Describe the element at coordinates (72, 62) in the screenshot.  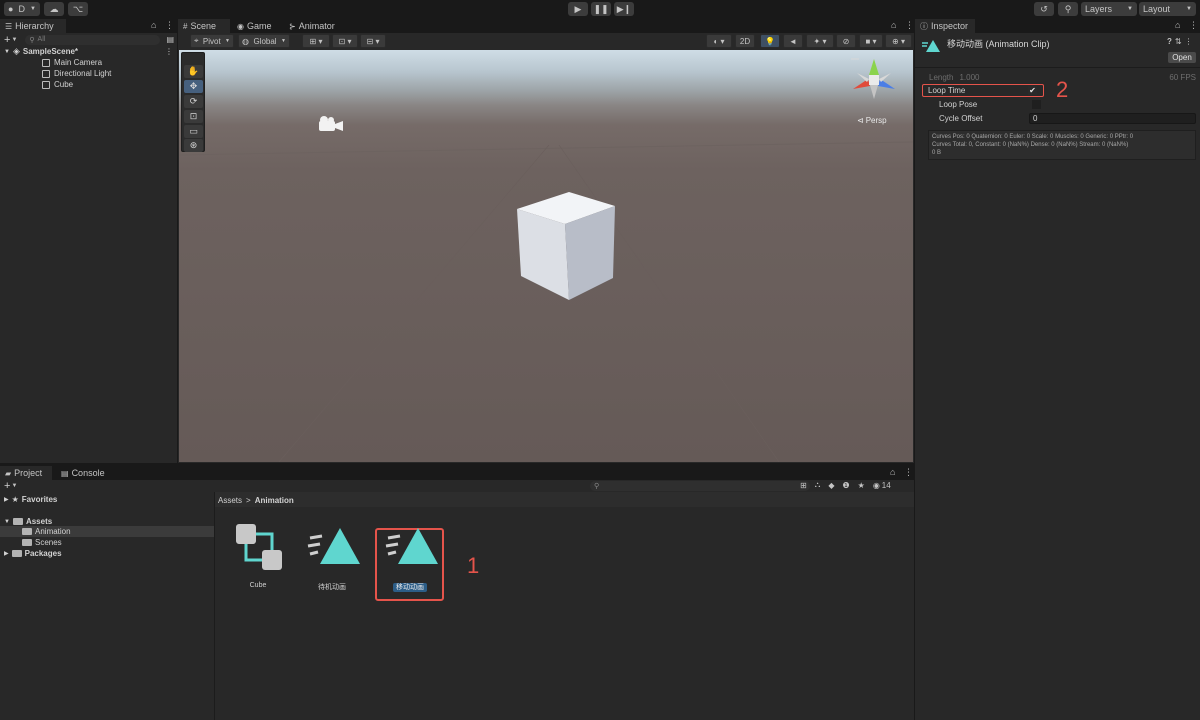
I see `hierarchy-item-main-camera: Main Camera` at that location.